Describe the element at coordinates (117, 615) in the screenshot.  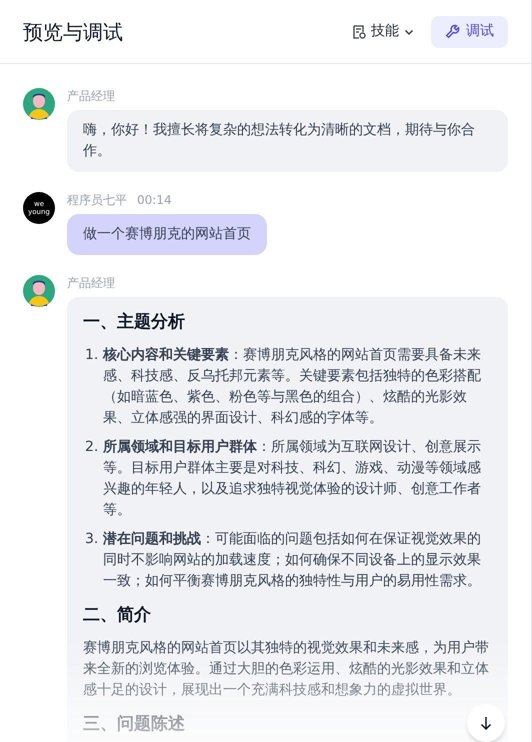
I see `section-heading: 二、简介` at that location.